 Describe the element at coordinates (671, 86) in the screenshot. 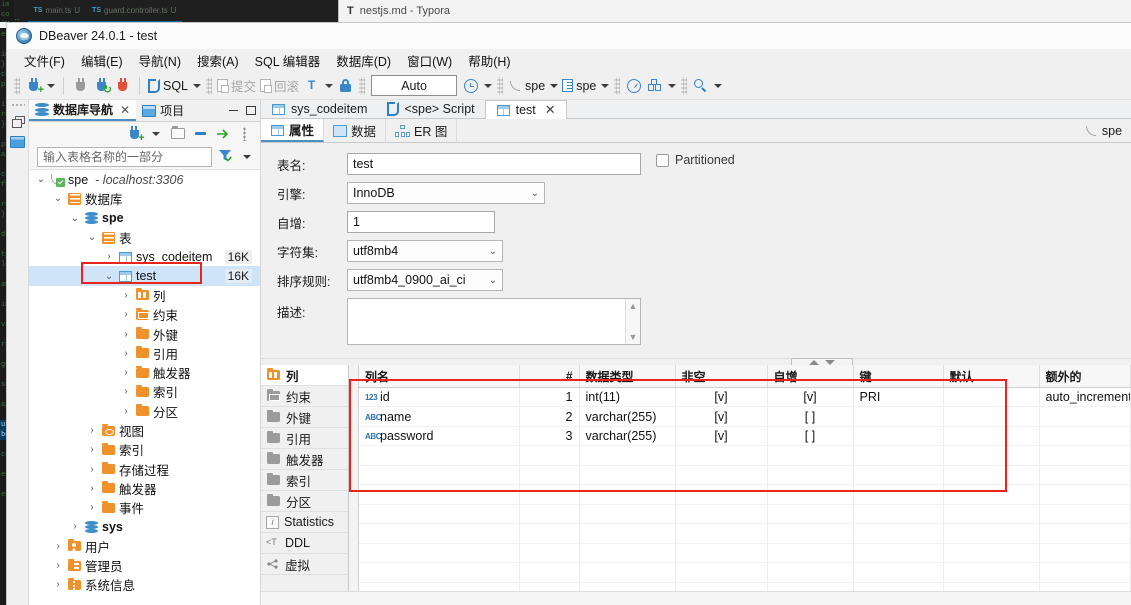

I see `transaction-log-dropdown-icon` at that location.